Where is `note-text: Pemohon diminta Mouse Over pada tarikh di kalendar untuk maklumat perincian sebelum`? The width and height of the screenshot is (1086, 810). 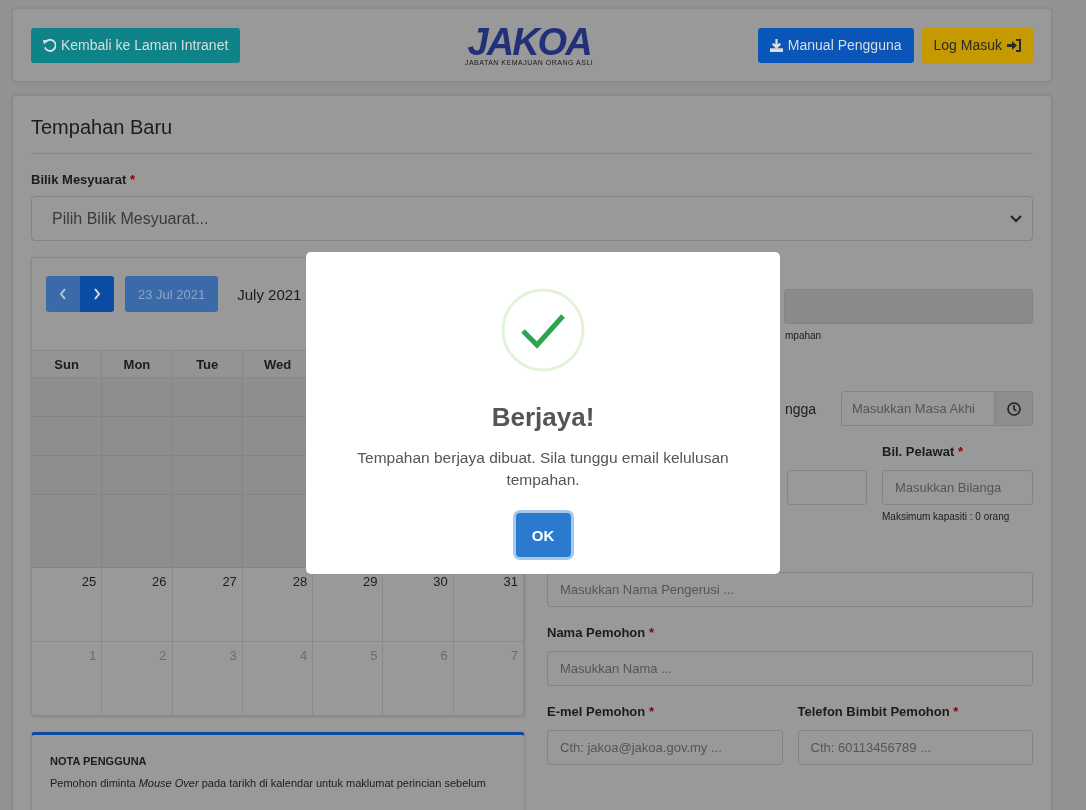 note-text: Pemohon diminta Mouse Over pada tarikh di kalendar untuk maklumat perincian sebelum is located at coordinates (268, 783).